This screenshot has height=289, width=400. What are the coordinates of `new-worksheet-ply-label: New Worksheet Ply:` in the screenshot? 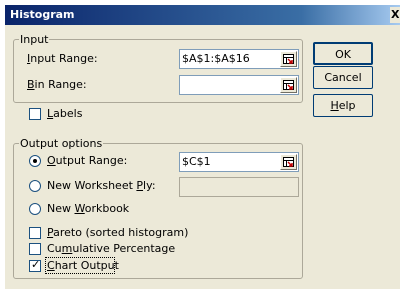 It's located at (101, 186).